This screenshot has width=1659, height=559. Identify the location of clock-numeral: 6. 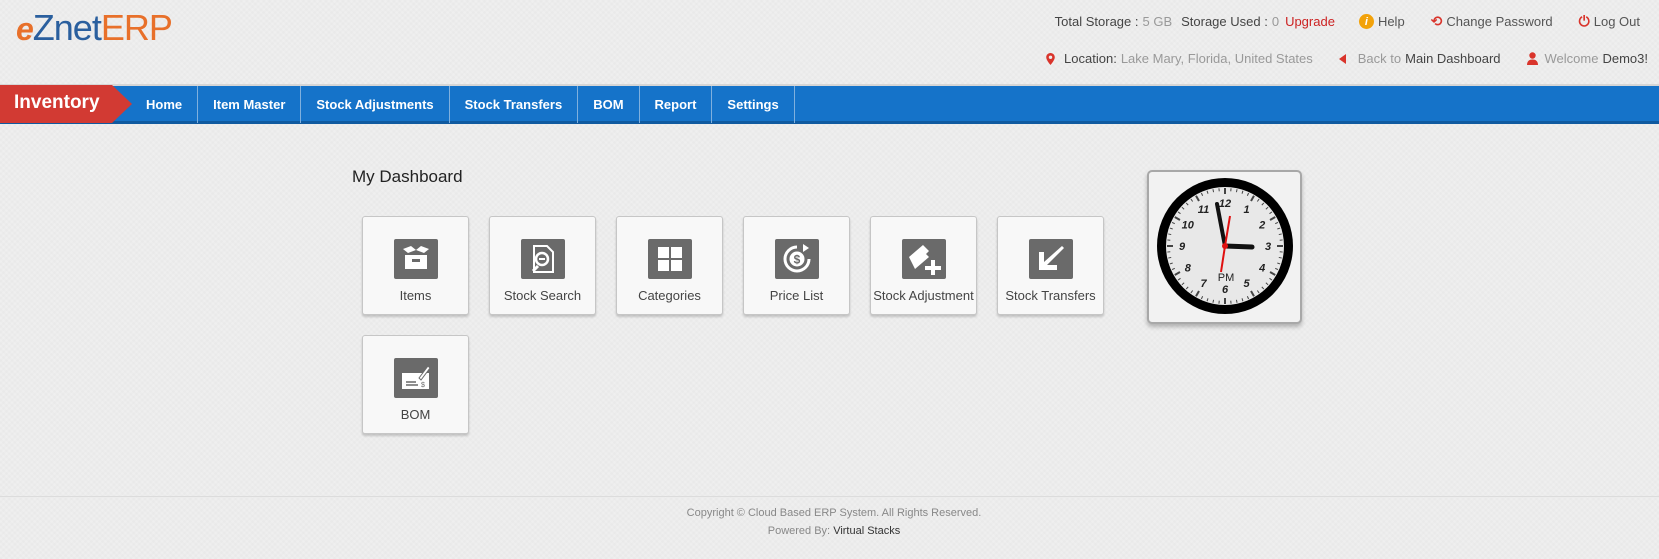
(1225, 290).